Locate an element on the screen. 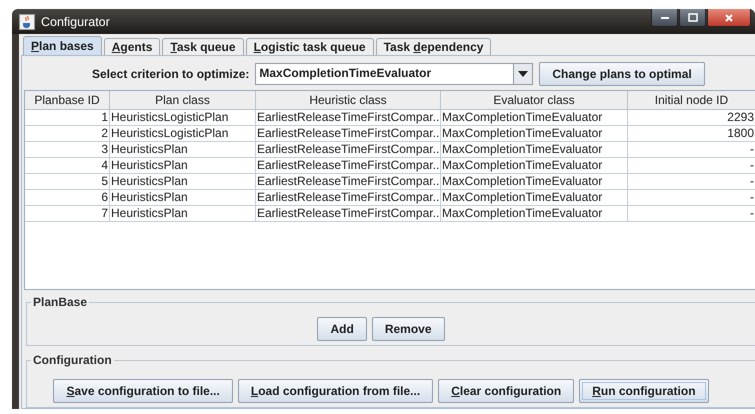 The width and height of the screenshot is (755, 414). action-button: Remove is located at coordinates (408, 329).